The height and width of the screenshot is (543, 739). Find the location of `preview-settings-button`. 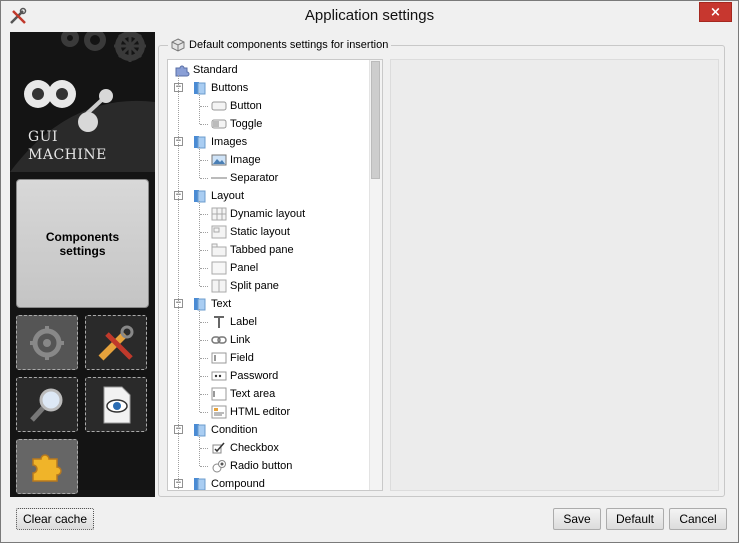

preview-settings-button is located at coordinates (116, 404).